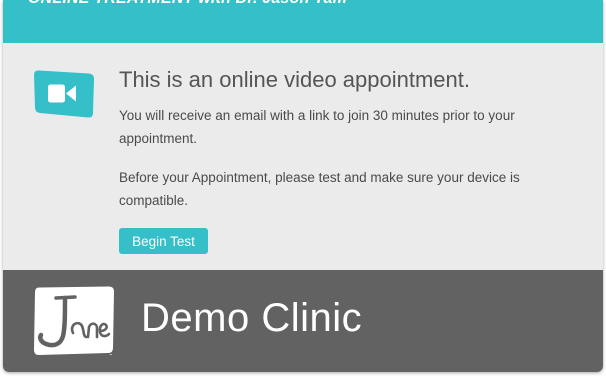 This screenshot has width=606, height=378. Describe the element at coordinates (303, 21) in the screenshot. I see `treatment-header: ONLINE TREATMENT with Dr. Jason Tam` at that location.